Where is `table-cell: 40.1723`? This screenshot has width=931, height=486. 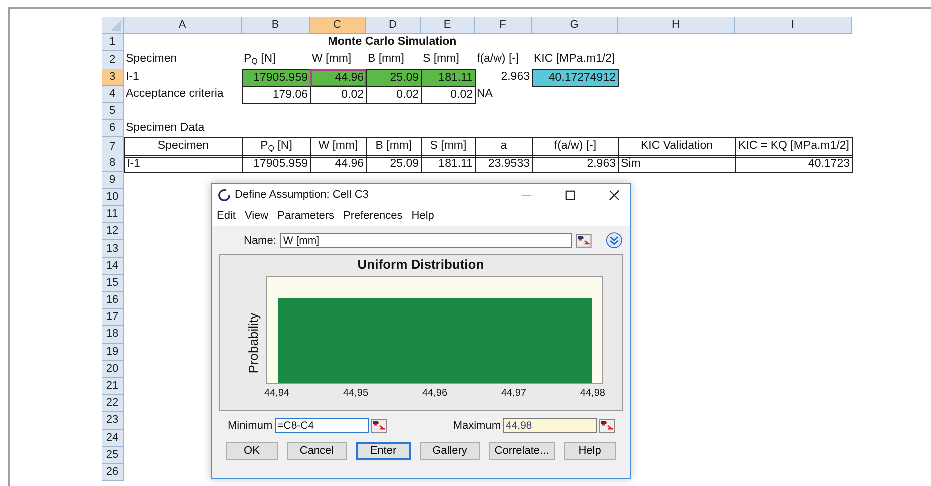
table-cell: 40.1723 is located at coordinates (794, 163).